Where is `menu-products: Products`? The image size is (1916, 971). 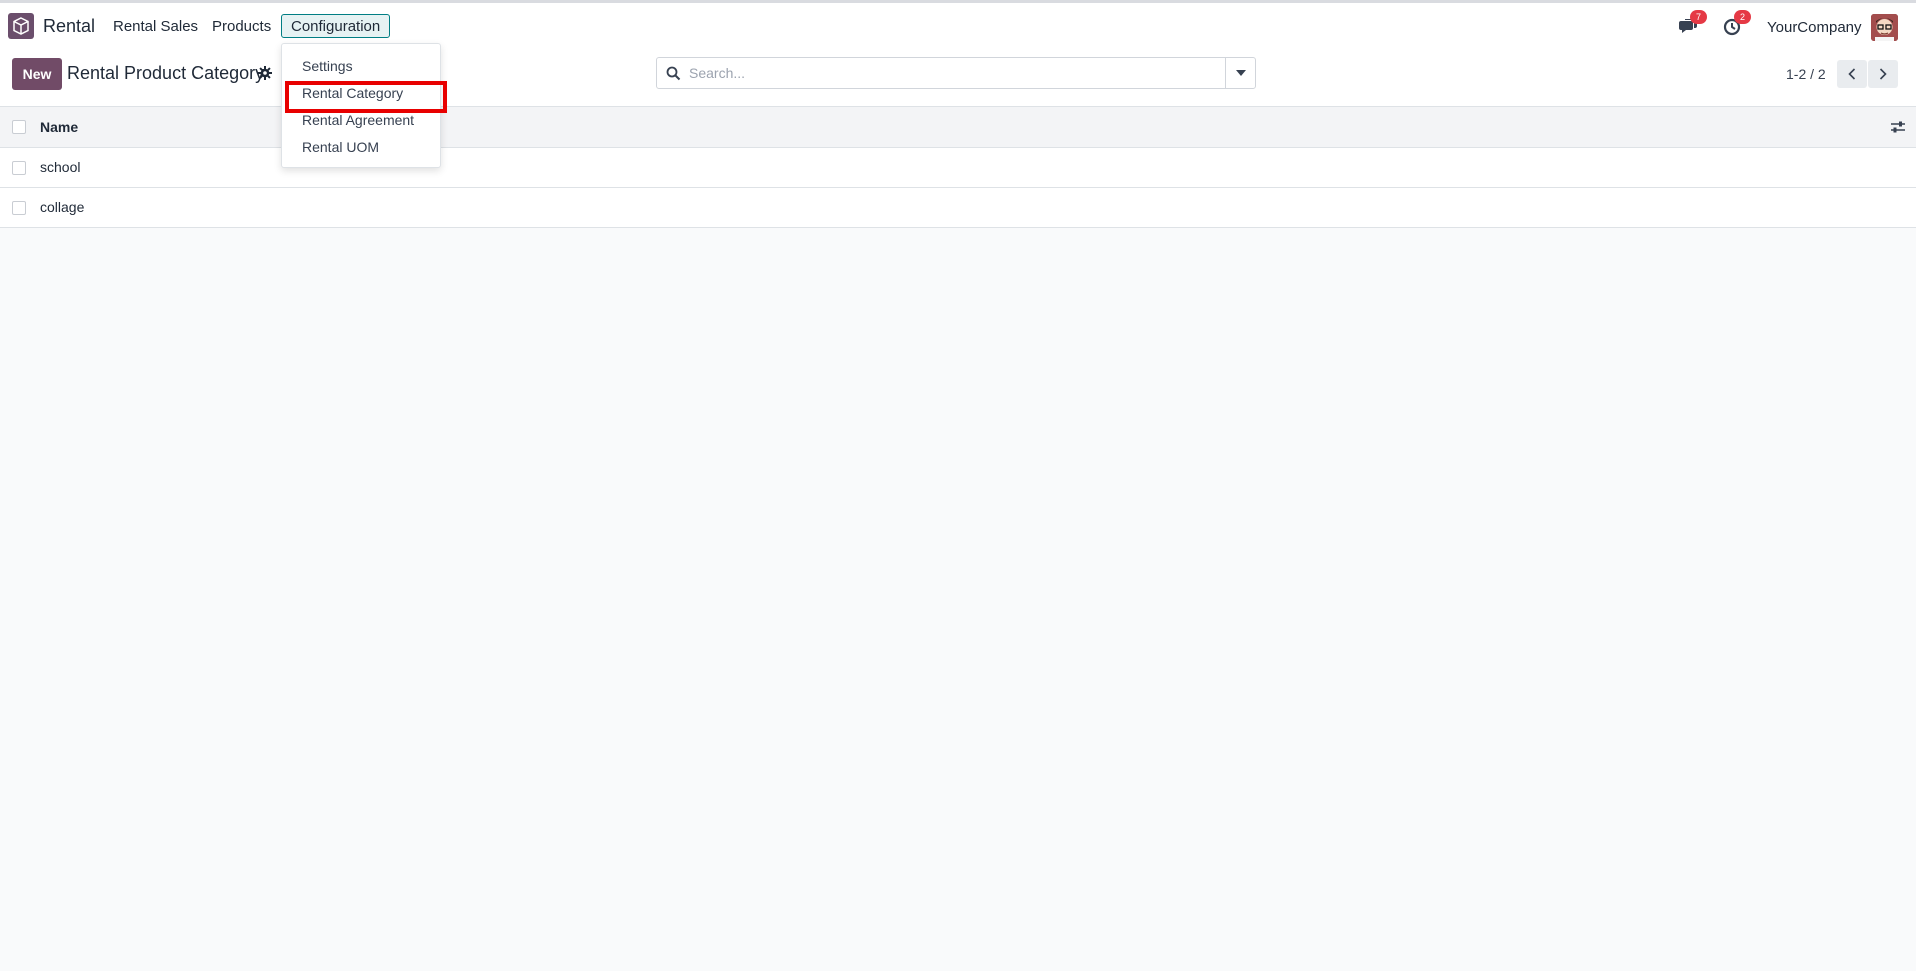 menu-products: Products is located at coordinates (241, 26).